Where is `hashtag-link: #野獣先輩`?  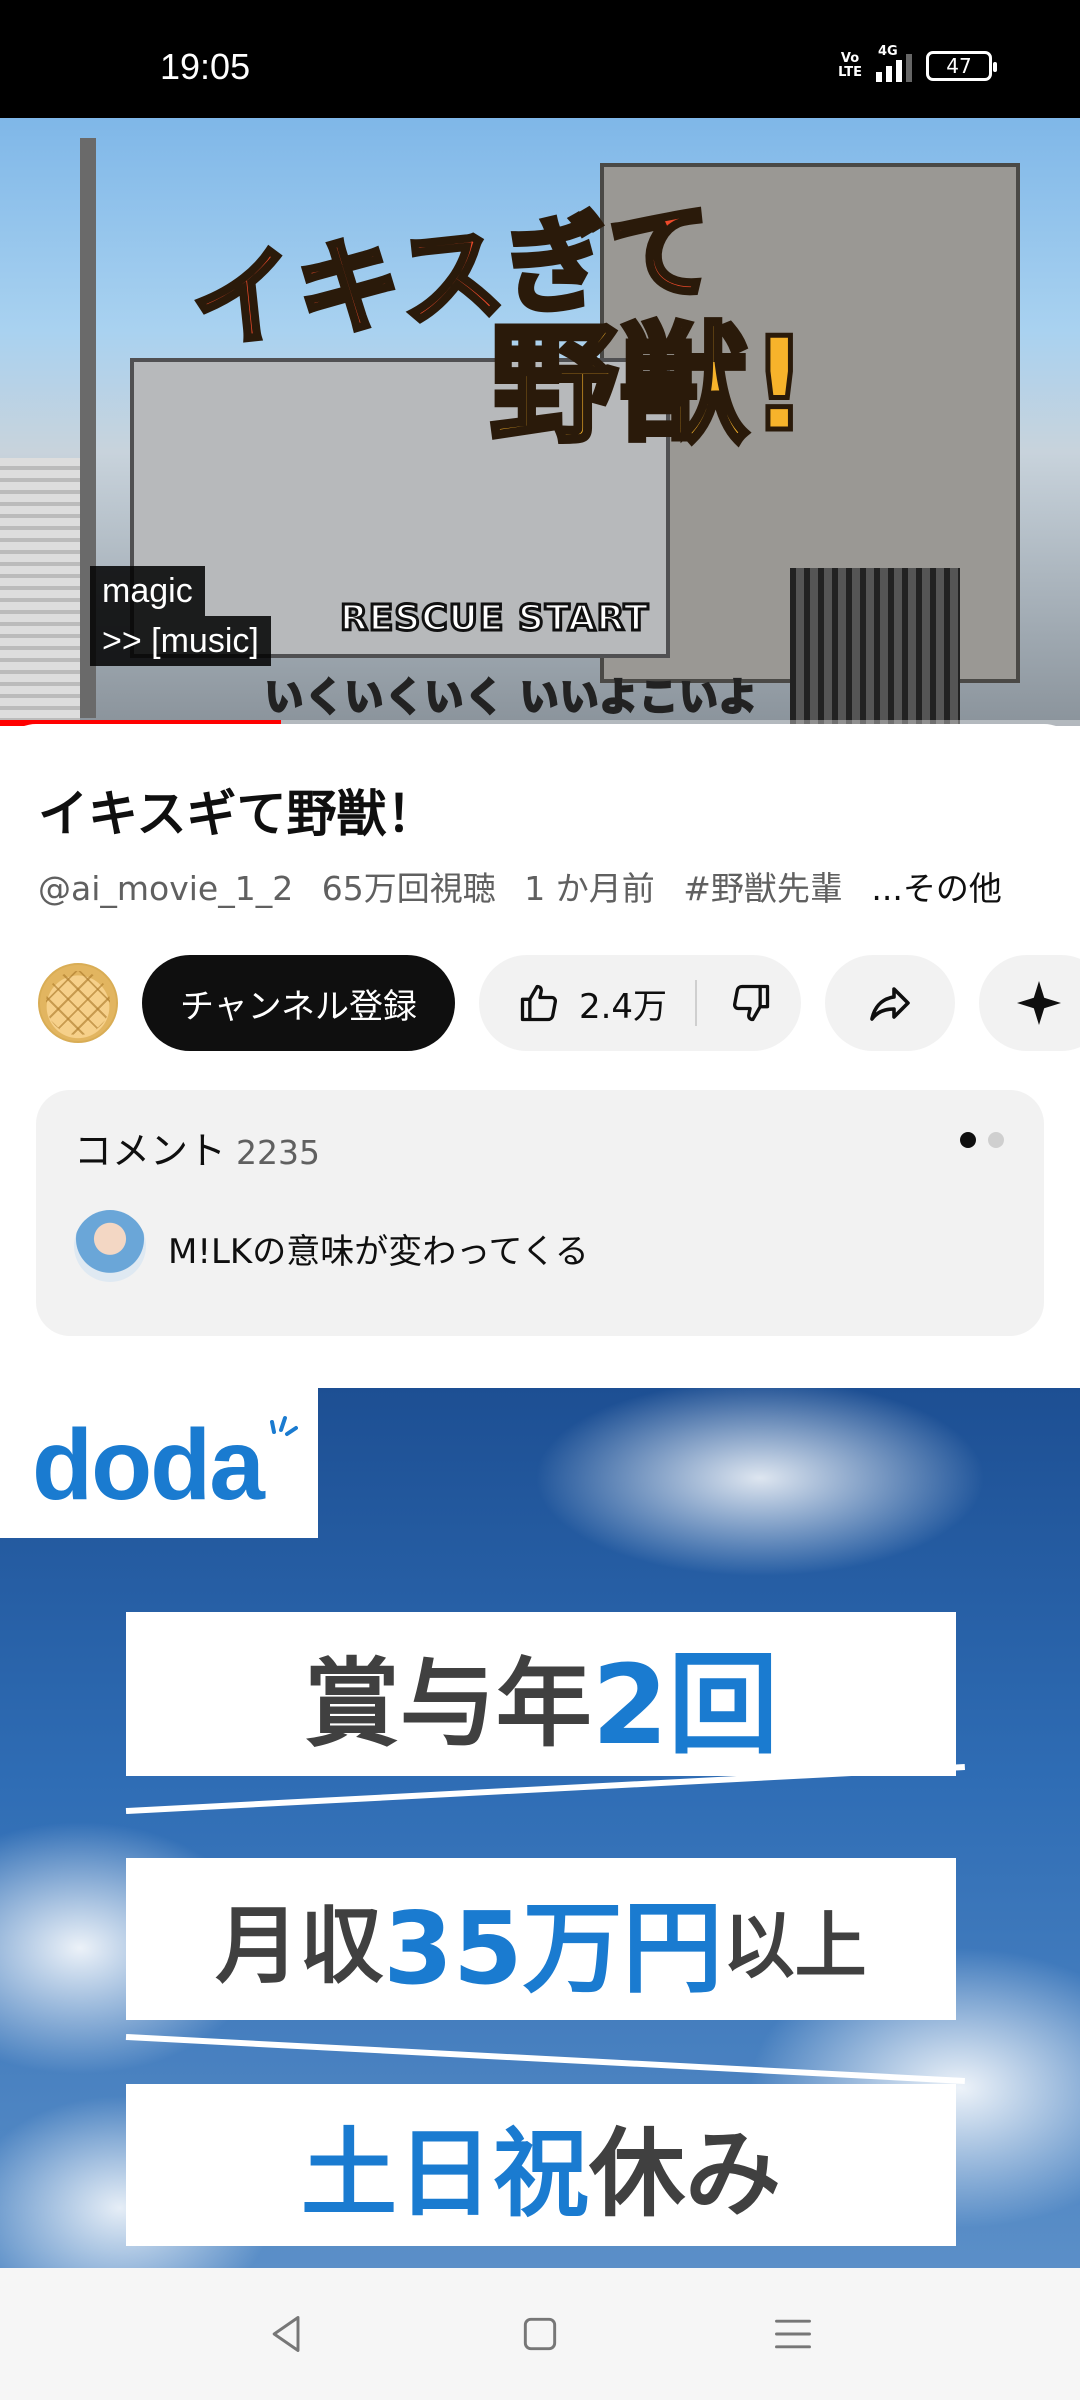 hashtag-link: #野獣先輩 is located at coordinates (763, 888).